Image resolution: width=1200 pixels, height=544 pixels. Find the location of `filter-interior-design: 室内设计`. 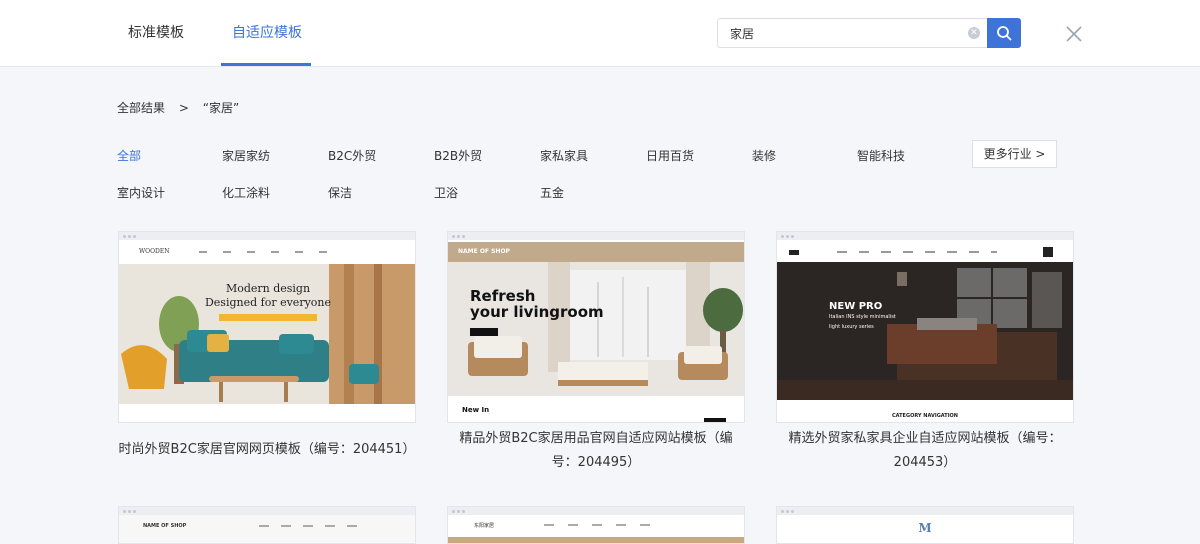

filter-interior-design: 室内设计 is located at coordinates (141, 192).